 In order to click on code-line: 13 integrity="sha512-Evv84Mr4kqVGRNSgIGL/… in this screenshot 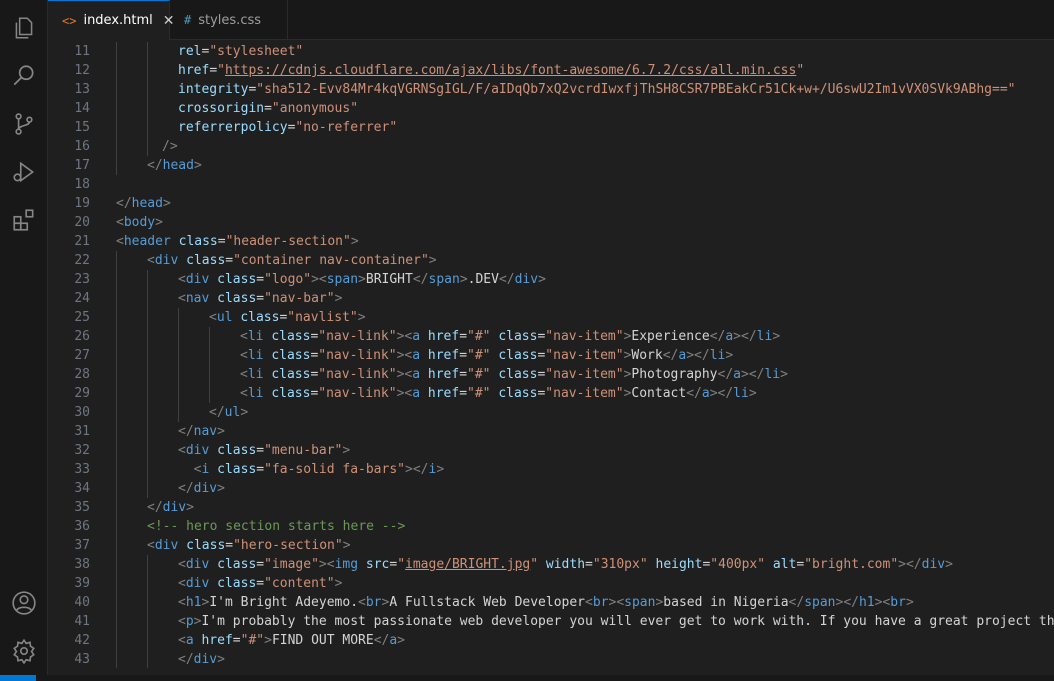, I will do `click(551, 89)`.